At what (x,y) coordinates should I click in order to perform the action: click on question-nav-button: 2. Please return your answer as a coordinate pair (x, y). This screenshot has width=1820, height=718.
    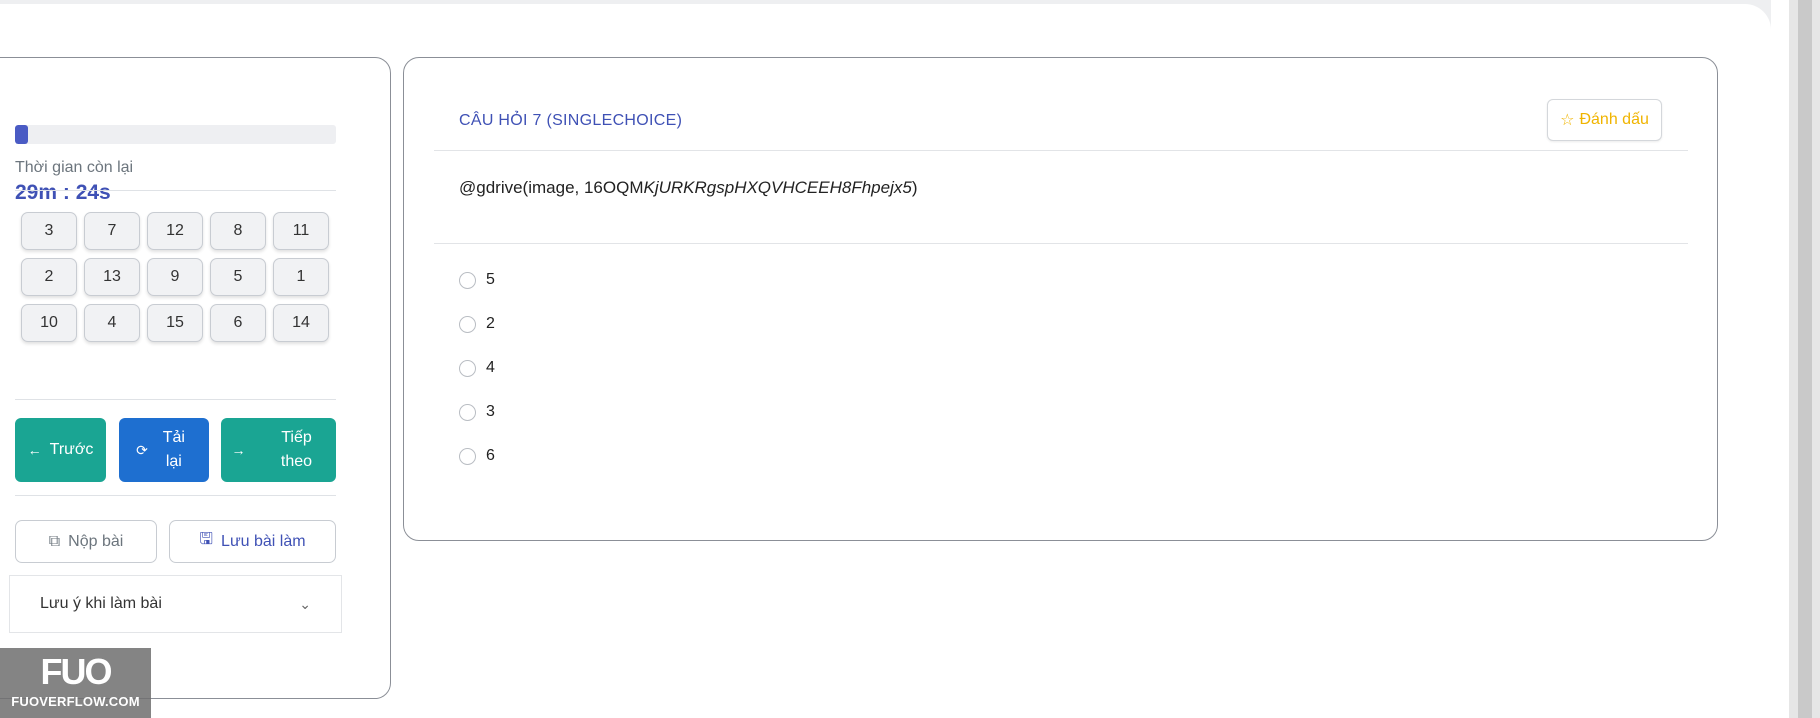
    Looking at the image, I should click on (49, 277).